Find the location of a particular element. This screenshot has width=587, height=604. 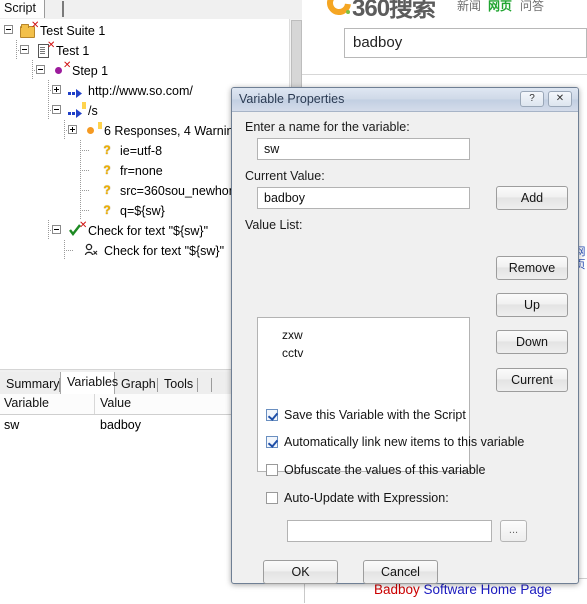

checkbox-label: Auto-Update with Expression: is located at coordinates (366, 498).